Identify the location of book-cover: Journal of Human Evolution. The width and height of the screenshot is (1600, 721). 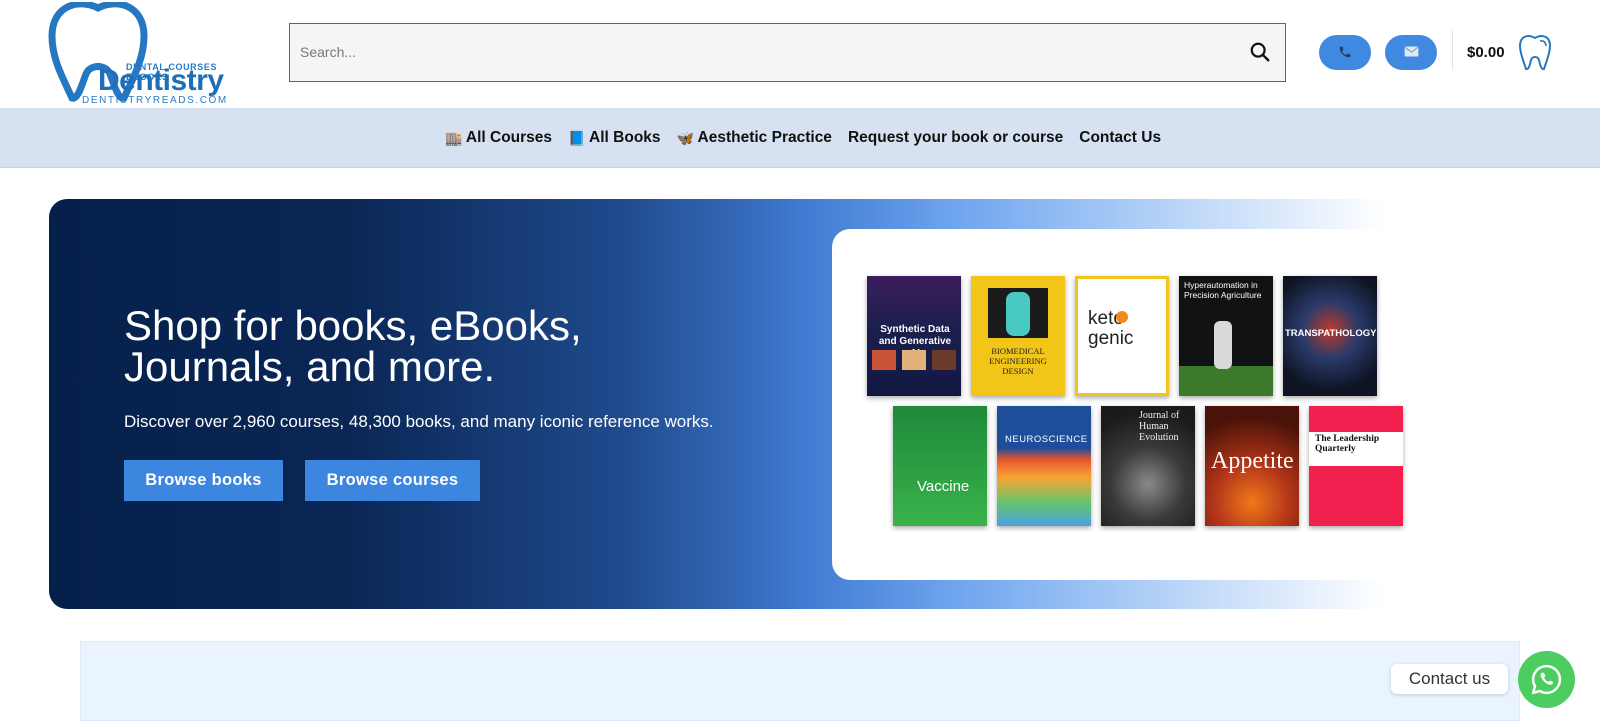
(1148, 466).